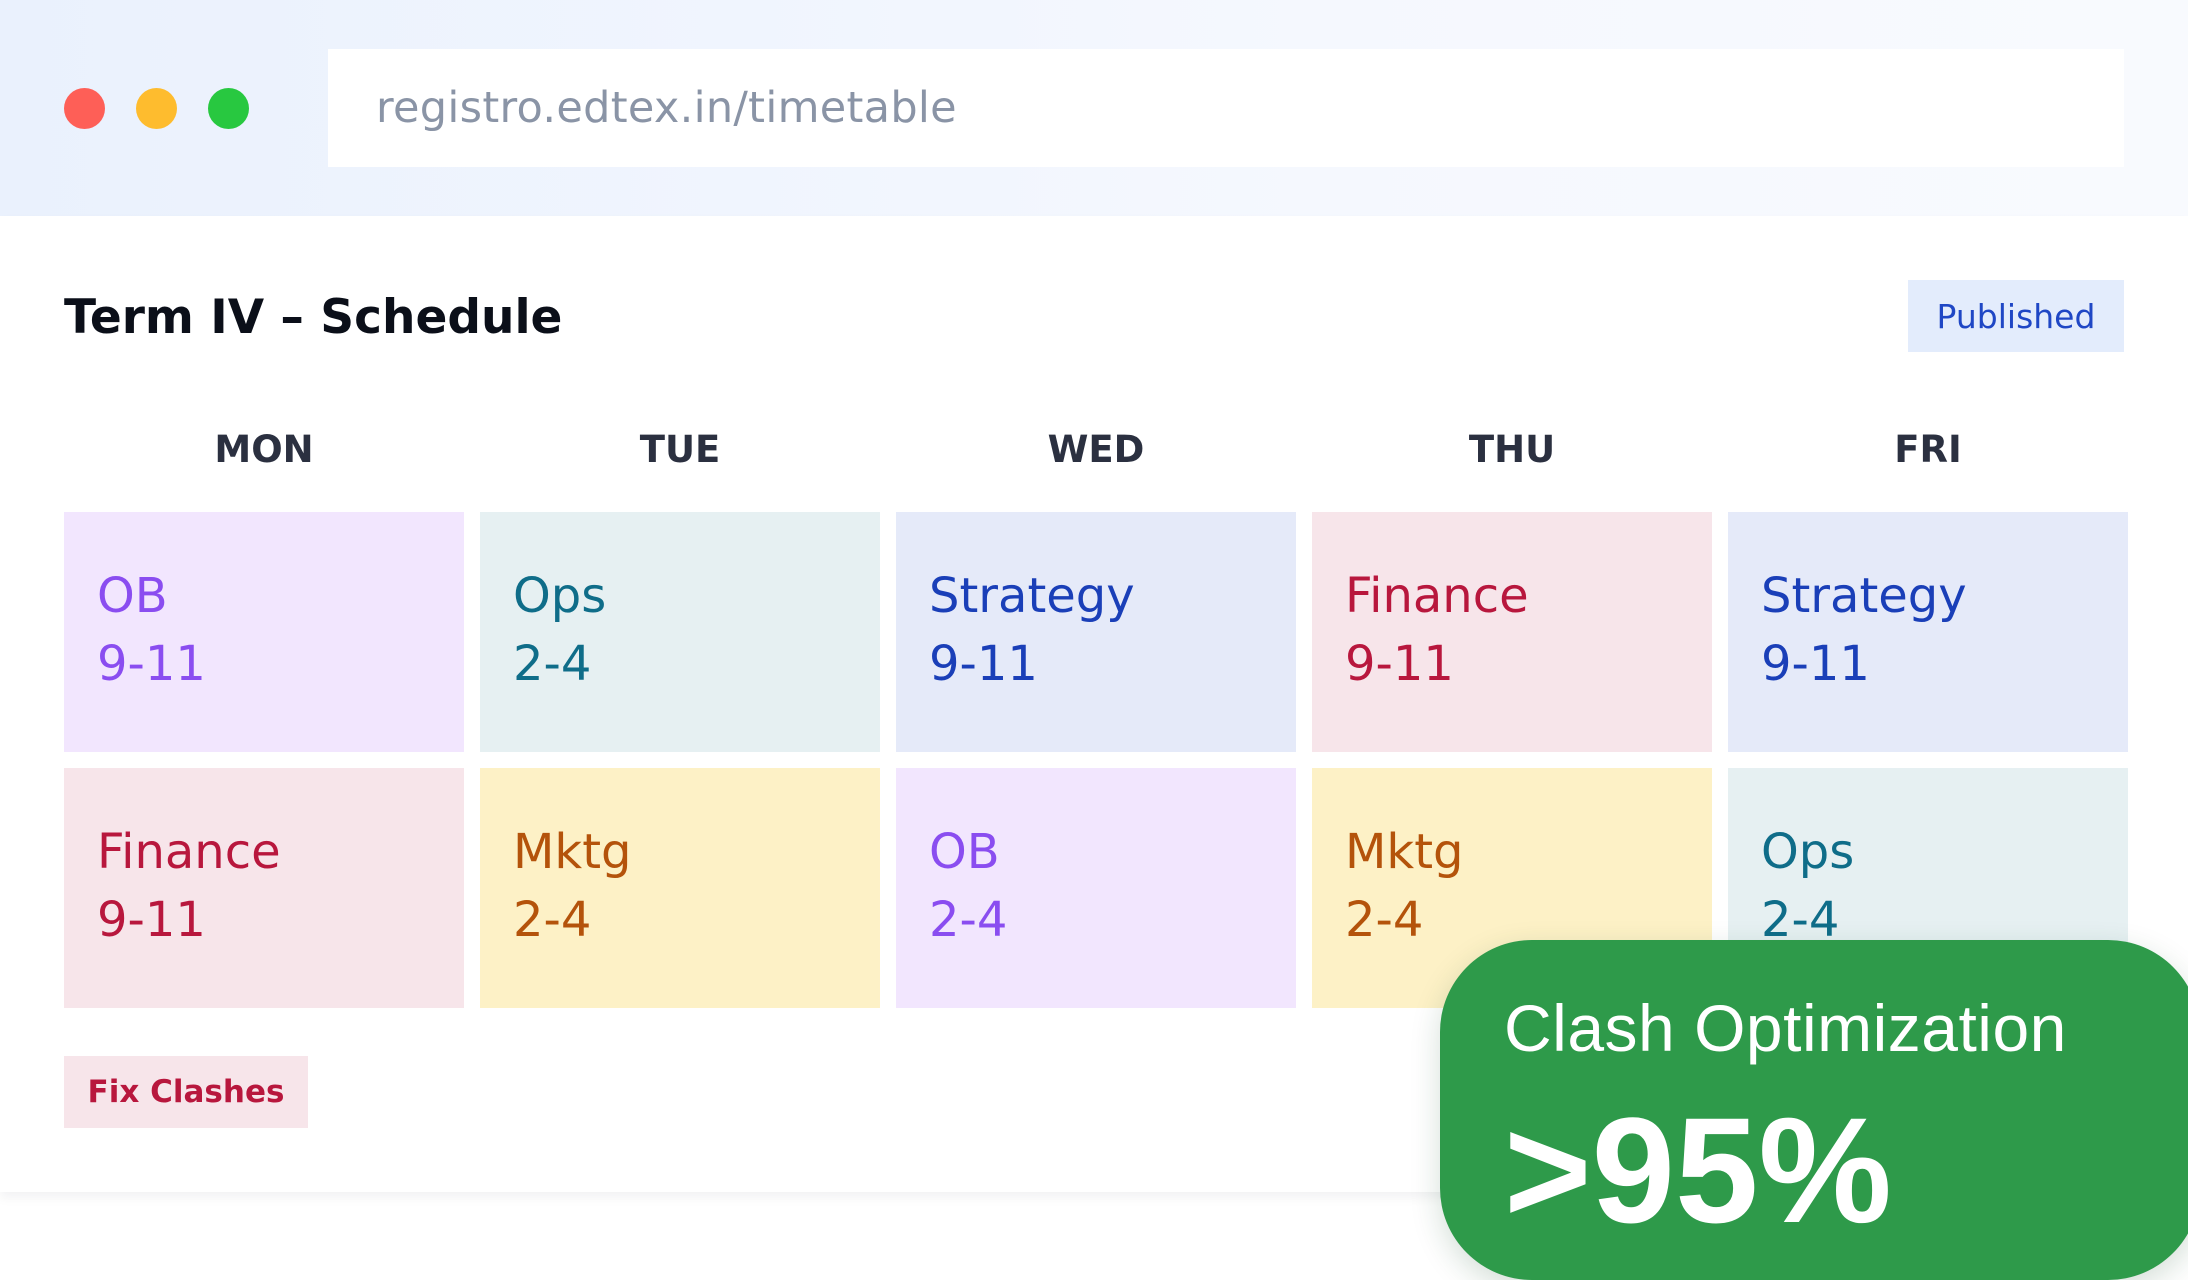 This screenshot has height=1280, width=2188. Describe the element at coordinates (1928, 449) in the screenshot. I see `day-header-fri: FRI` at that location.